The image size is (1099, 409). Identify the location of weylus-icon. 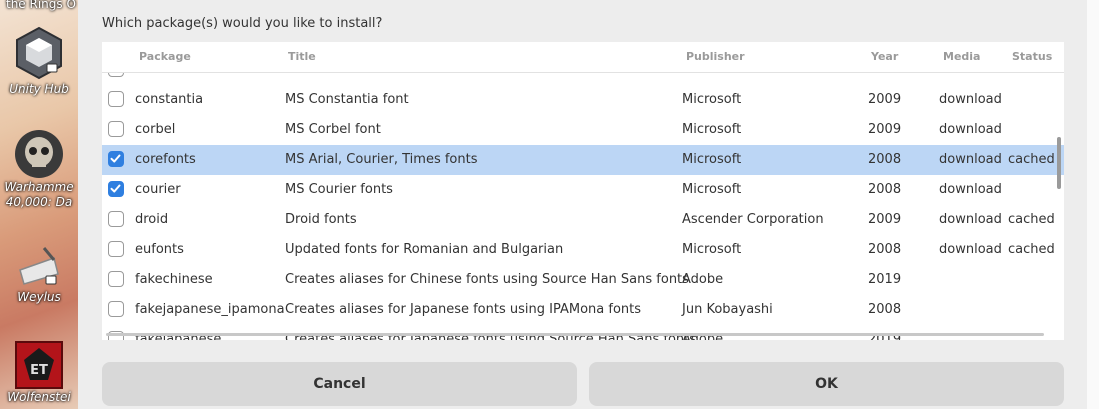
(39, 266).